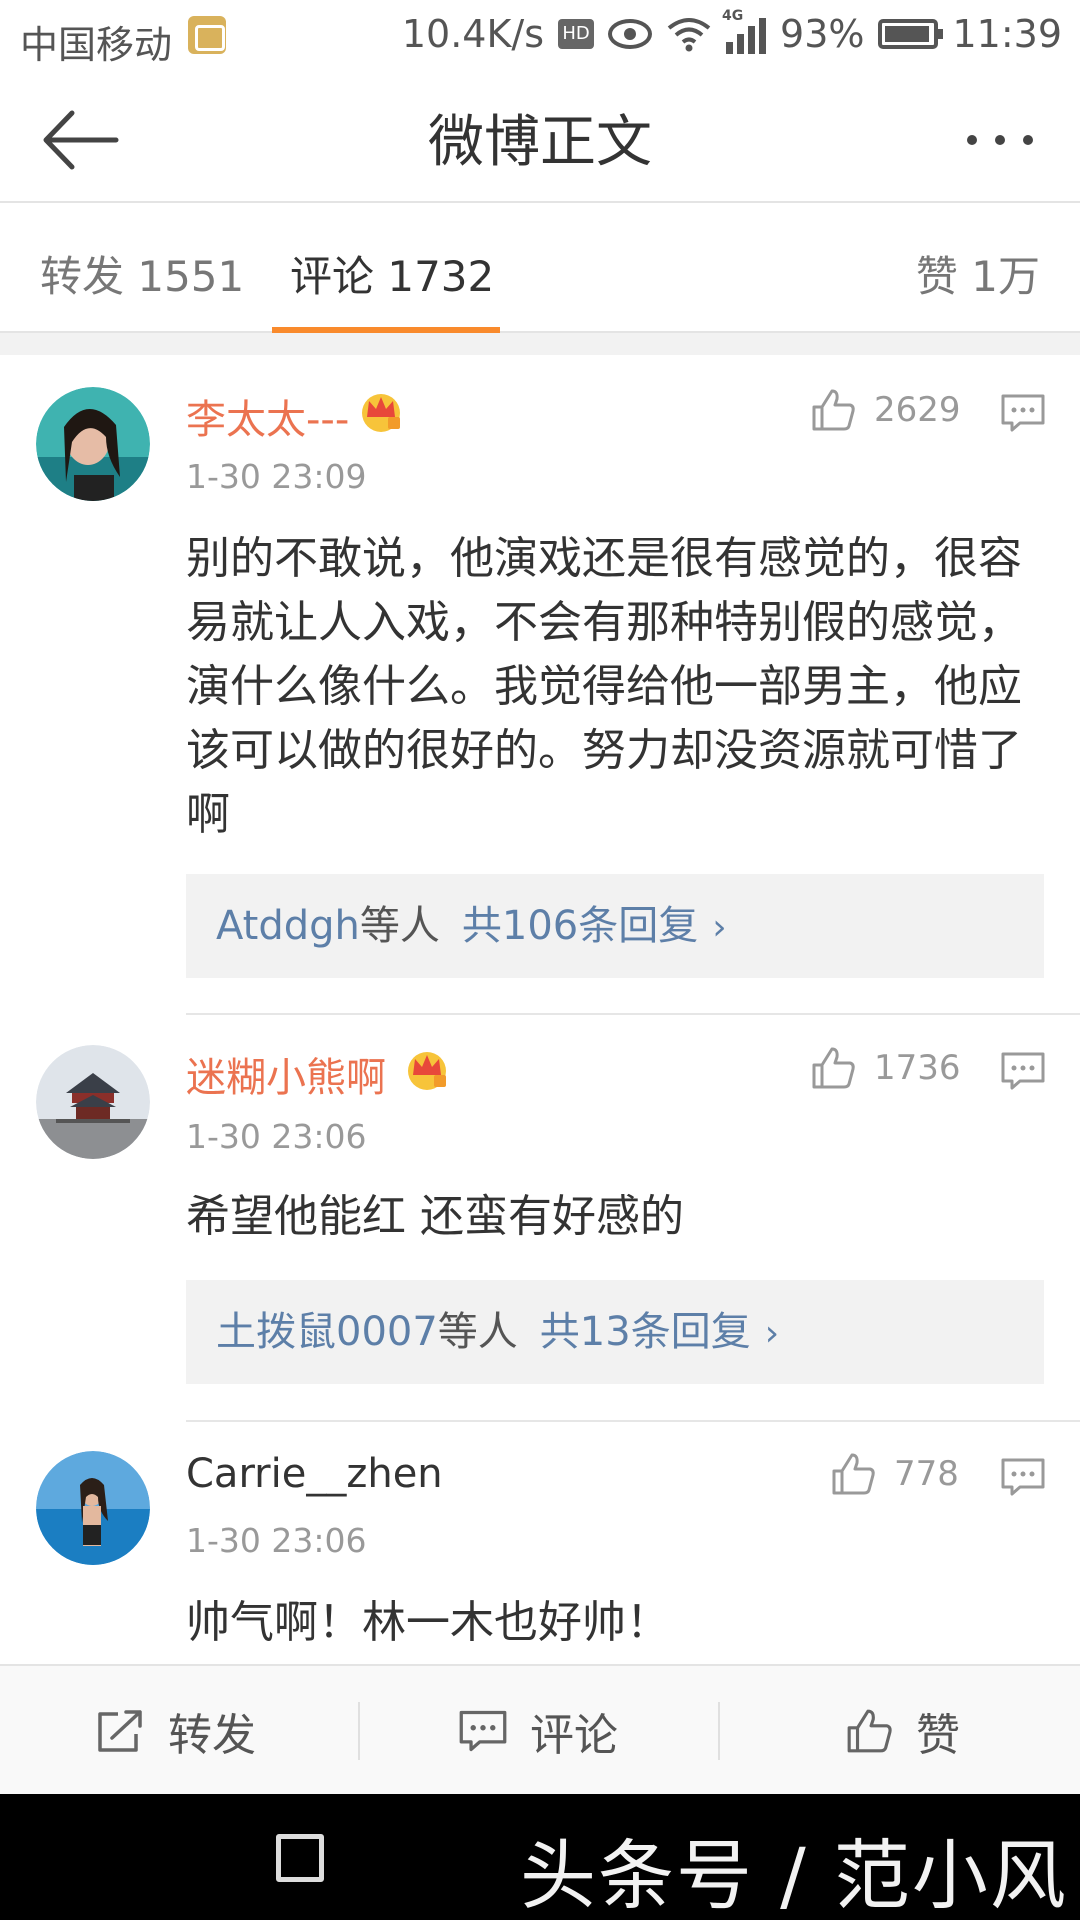  Describe the element at coordinates (744, 31) in the screenshot. I see `signal-icon: 4G` at that location.